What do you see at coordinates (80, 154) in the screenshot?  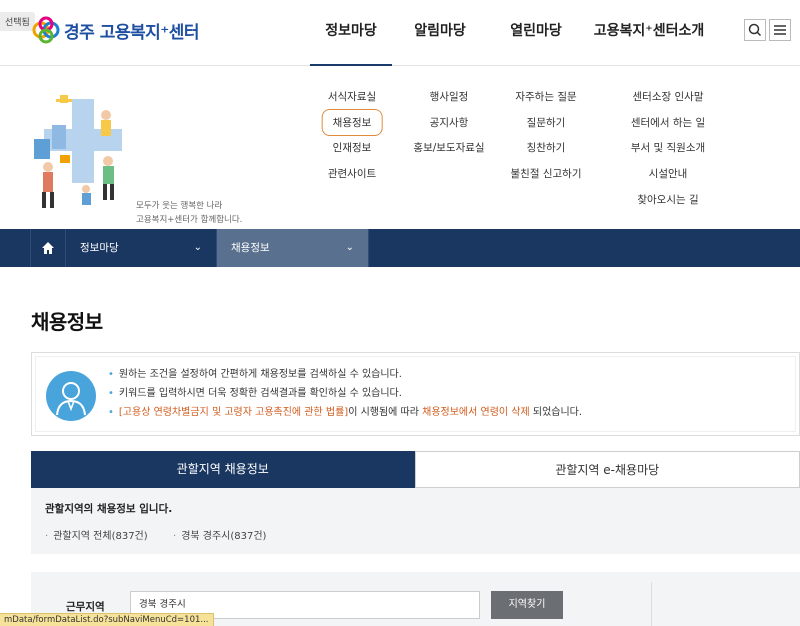 I see `mega-illustration` at bounding box center [80, 154].